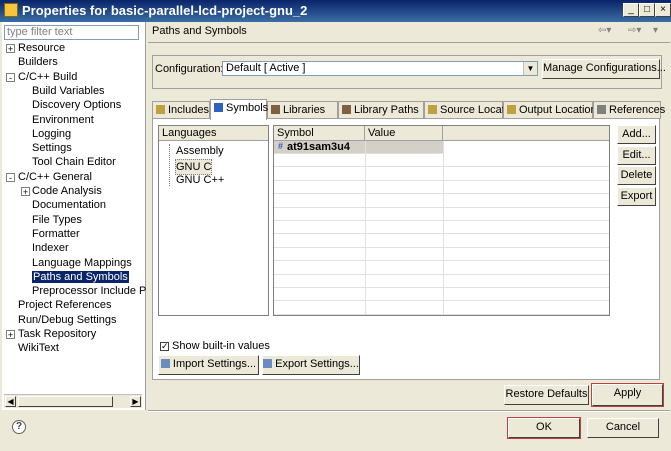  What do you see at coordinates (380, 68) in the screenshot?
I see `configuration-select: Default [ Active ] ▼` at bounding box center [380, 68].